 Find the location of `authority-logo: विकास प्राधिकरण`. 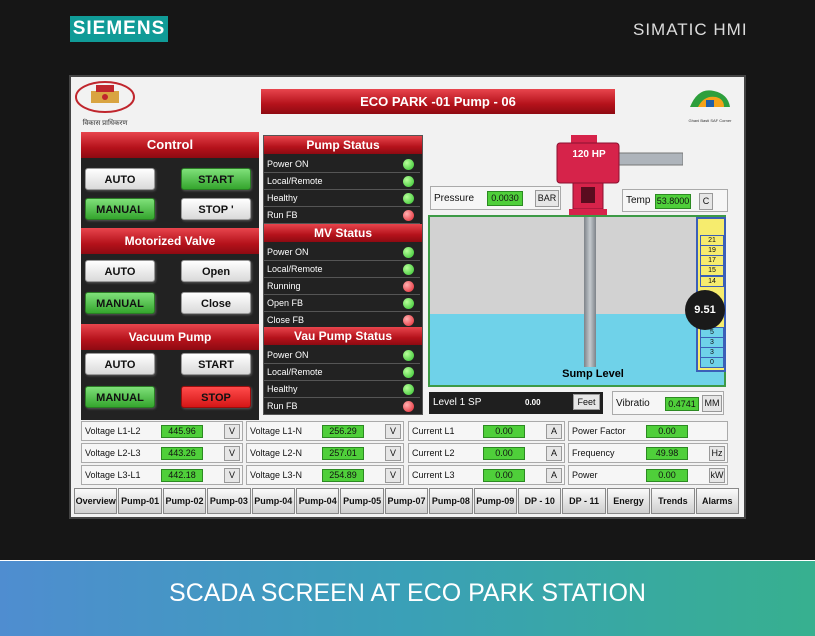

authority-logo: विकास प्राधिकरण is located at coordinates (105, 103).